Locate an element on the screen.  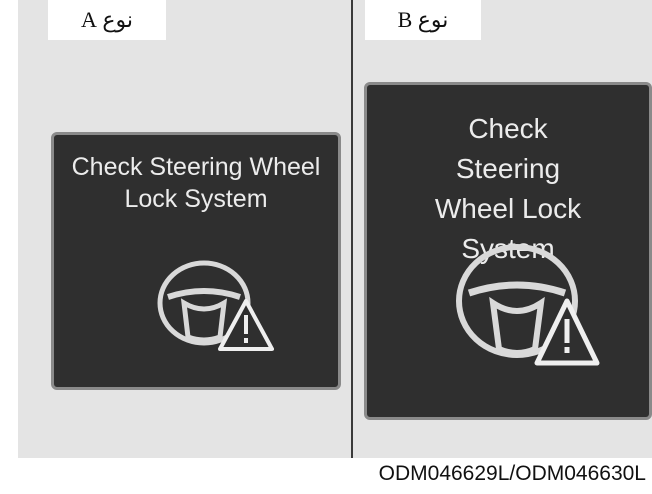
type-a-message: Check Steering Wheel Lock System is located at coordinates (196, 183).